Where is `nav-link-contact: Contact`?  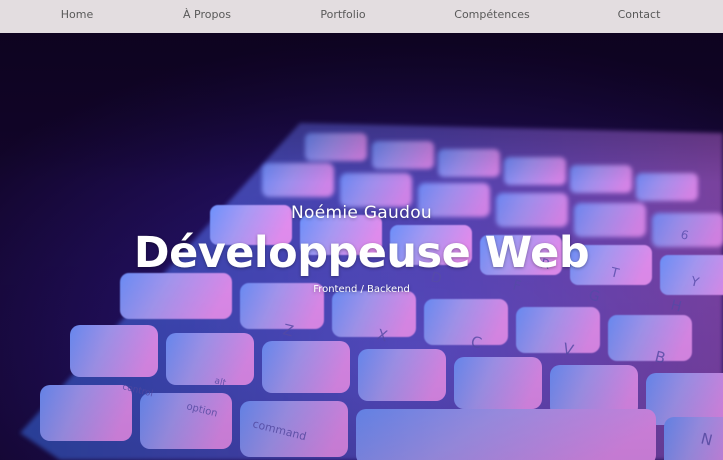 nav-link-contact: Contact is located at coordinates (639, 16).